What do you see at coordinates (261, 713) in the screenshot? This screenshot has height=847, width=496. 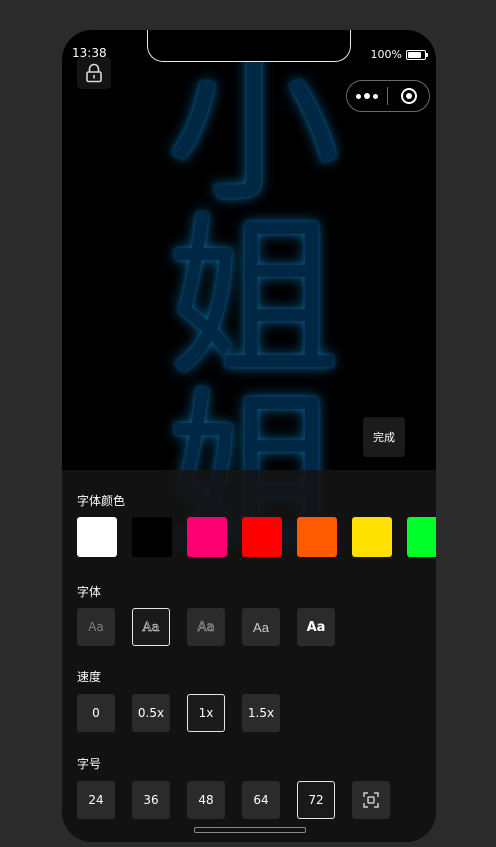 I see `speed-option-1.5x: 1.5x` at bounding box center [261, 713].